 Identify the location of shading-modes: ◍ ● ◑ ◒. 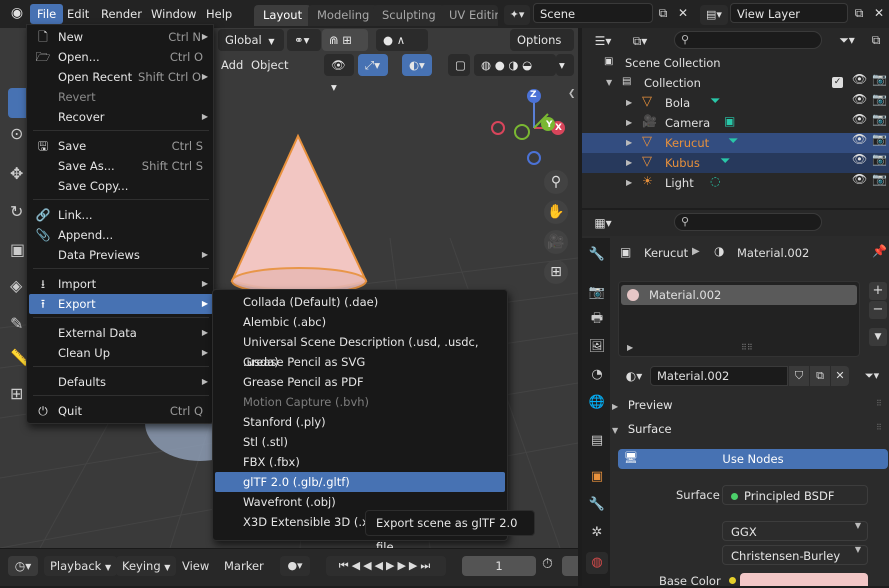
(515, 65).